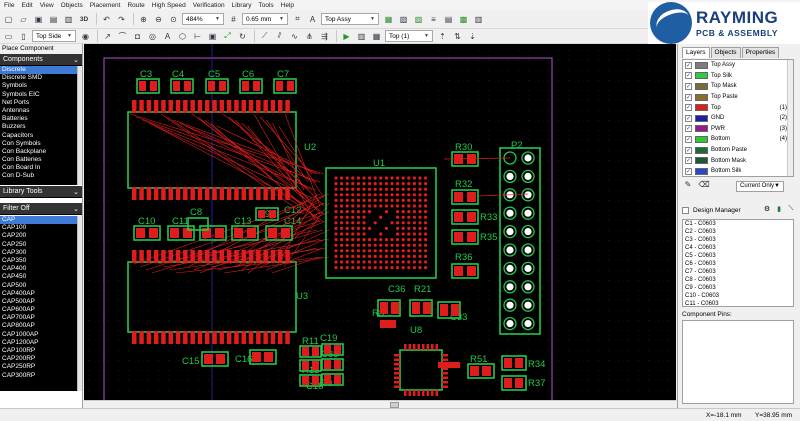  Describe the element at coordinates (242, 5) in the screenshot. I see `menu-item: Library` at that location.